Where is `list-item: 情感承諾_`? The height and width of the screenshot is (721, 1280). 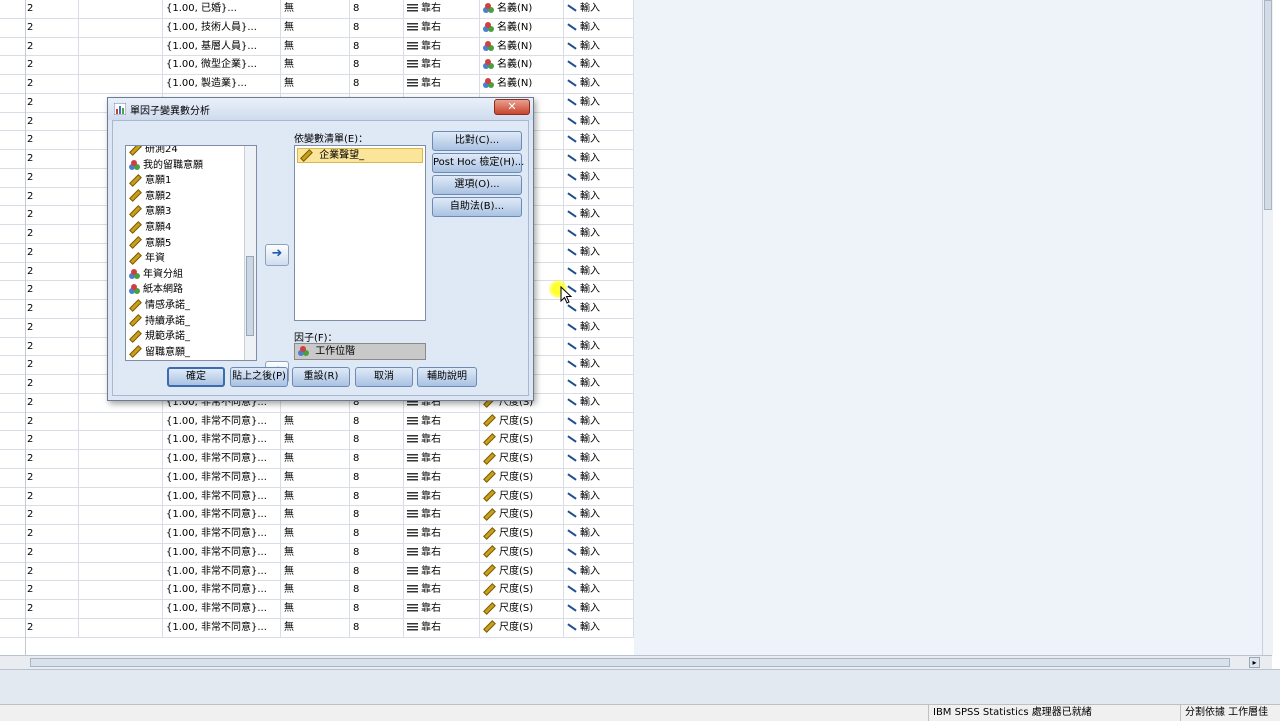 list-item: 情感承諾_ is located at coordinates (159, 305).